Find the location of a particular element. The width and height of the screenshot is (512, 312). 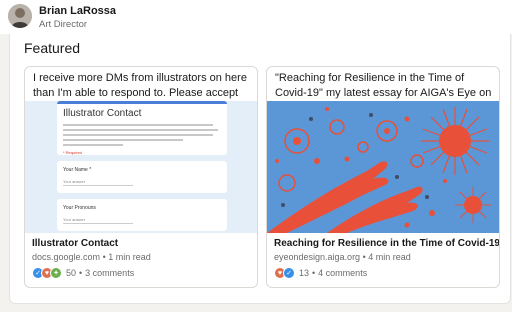

card-source: docs.google.com is located at coordinates (66, 257).